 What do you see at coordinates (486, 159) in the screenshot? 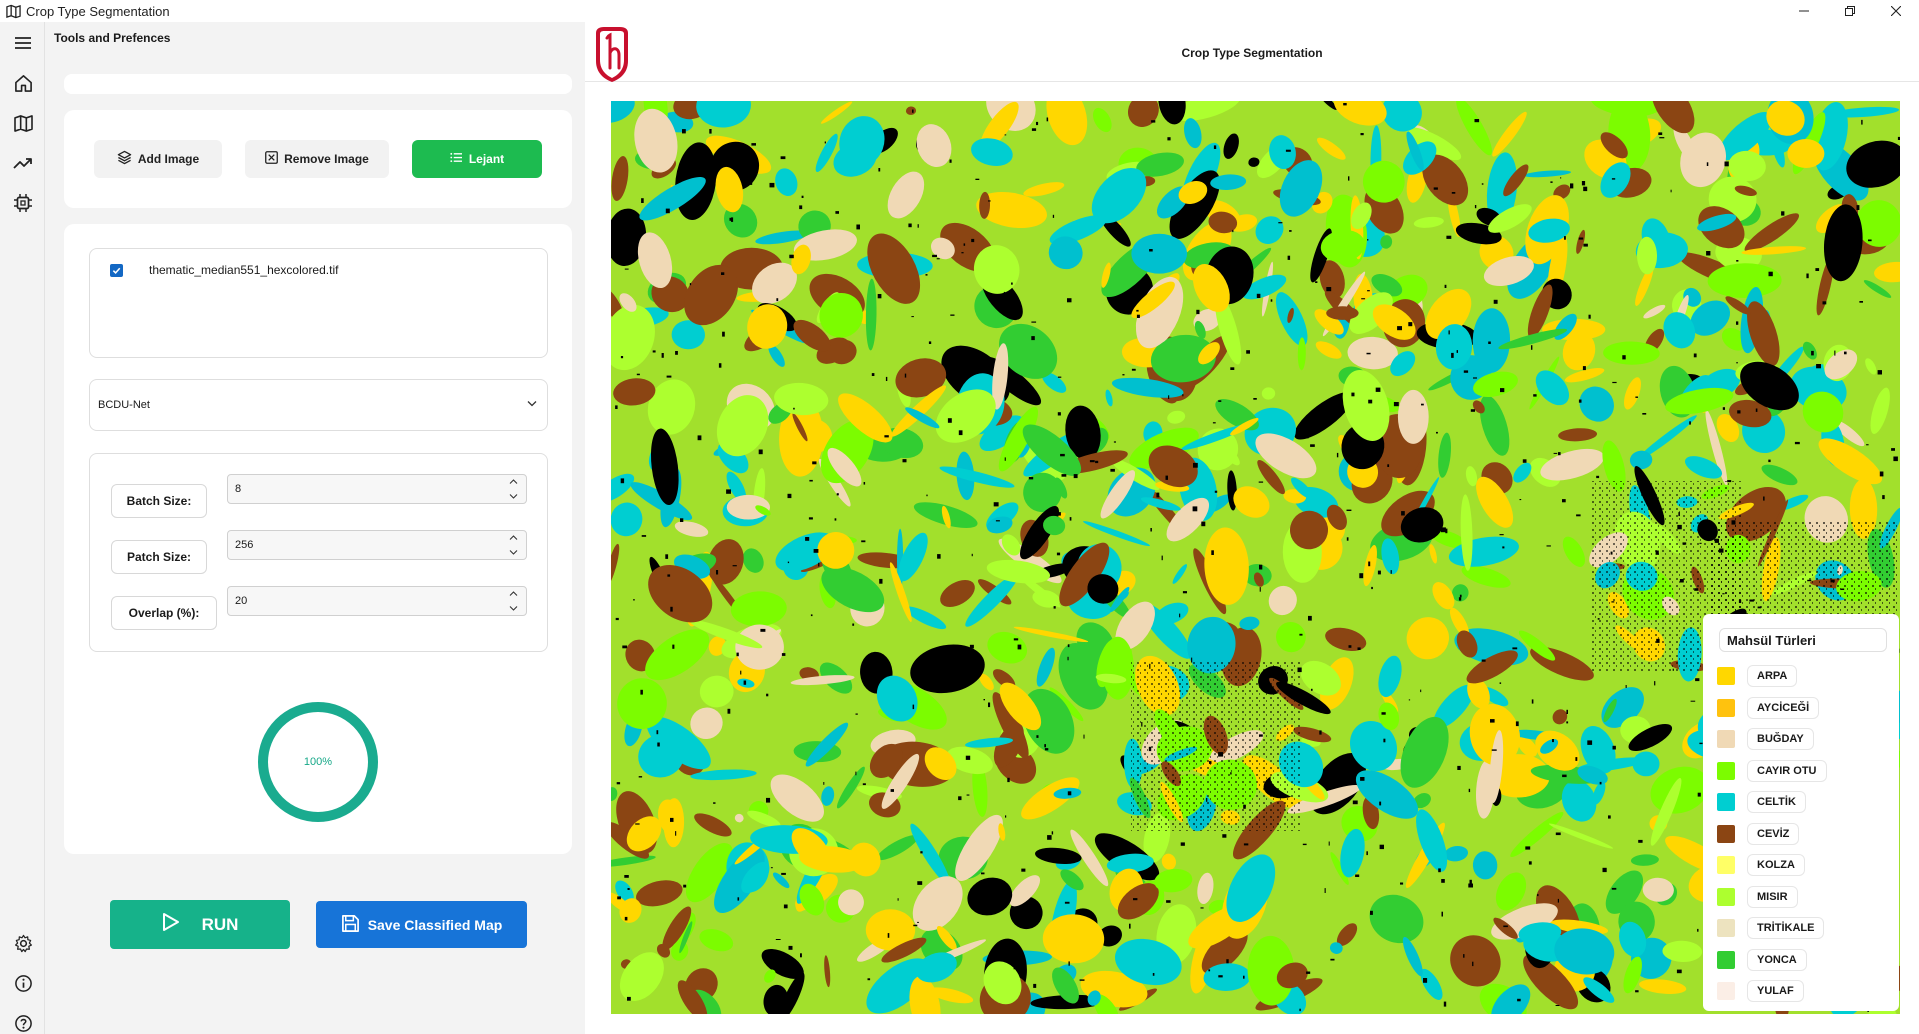
I see `legend-button-label: Lejant` at bounding box center [486, 159].